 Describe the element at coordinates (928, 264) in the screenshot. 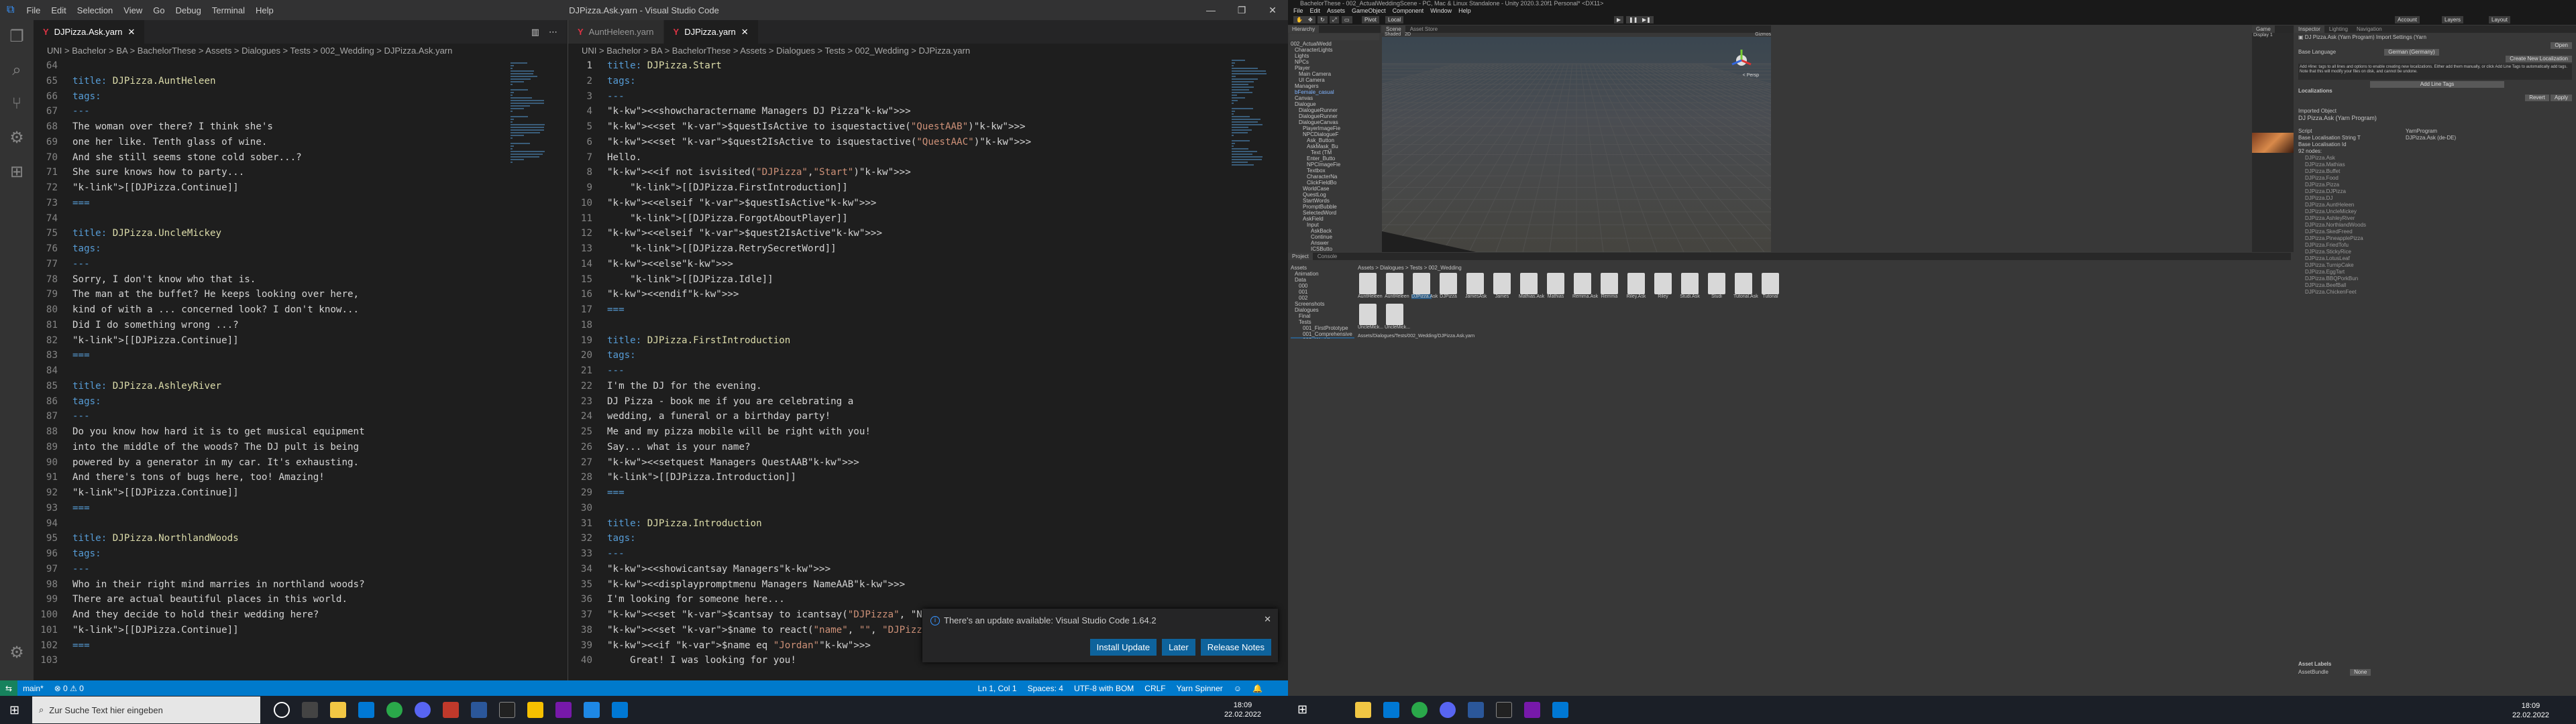

I see `code-line: 14 "k-kw"><<else"k-kw">>>` at that location.